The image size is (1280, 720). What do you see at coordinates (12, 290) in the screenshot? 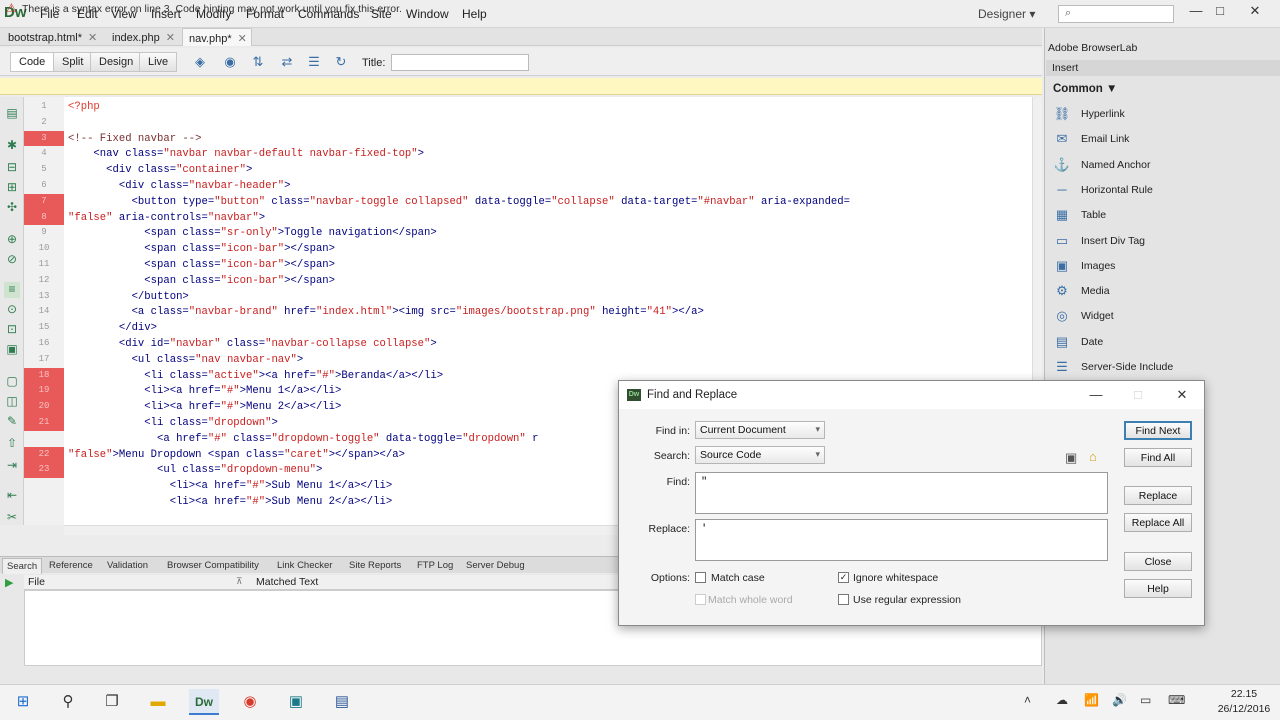
I see `line-numbers-icon: ≡` at bounding box center [12, 290].